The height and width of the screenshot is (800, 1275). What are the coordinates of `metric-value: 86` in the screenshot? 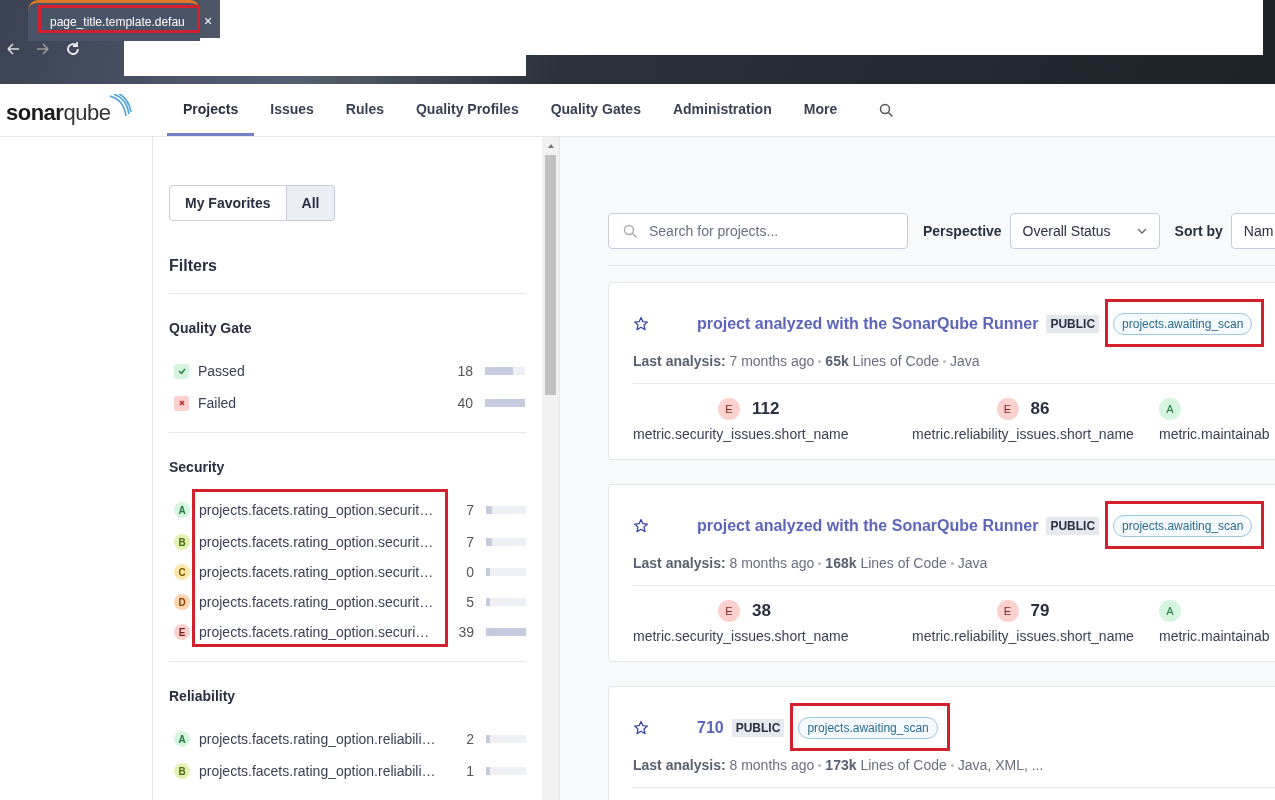 It's located at (1040, 409).